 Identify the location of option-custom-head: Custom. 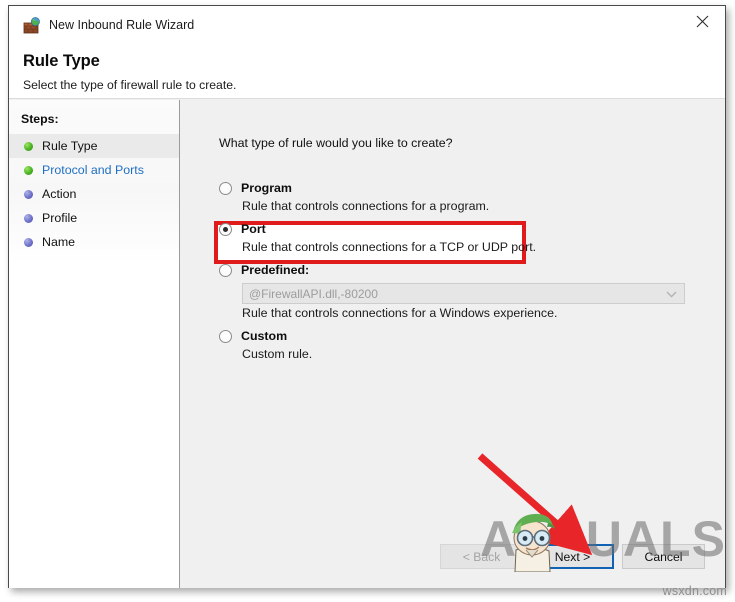
(454, 336).